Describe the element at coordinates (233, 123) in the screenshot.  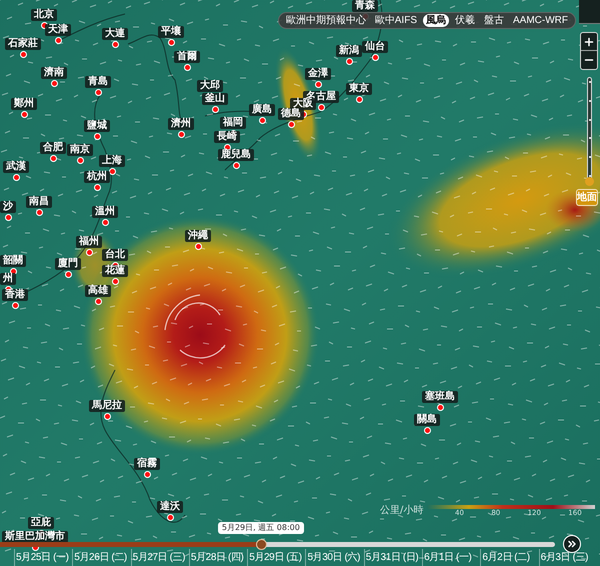
I see `city-label: 福岡` at that location.